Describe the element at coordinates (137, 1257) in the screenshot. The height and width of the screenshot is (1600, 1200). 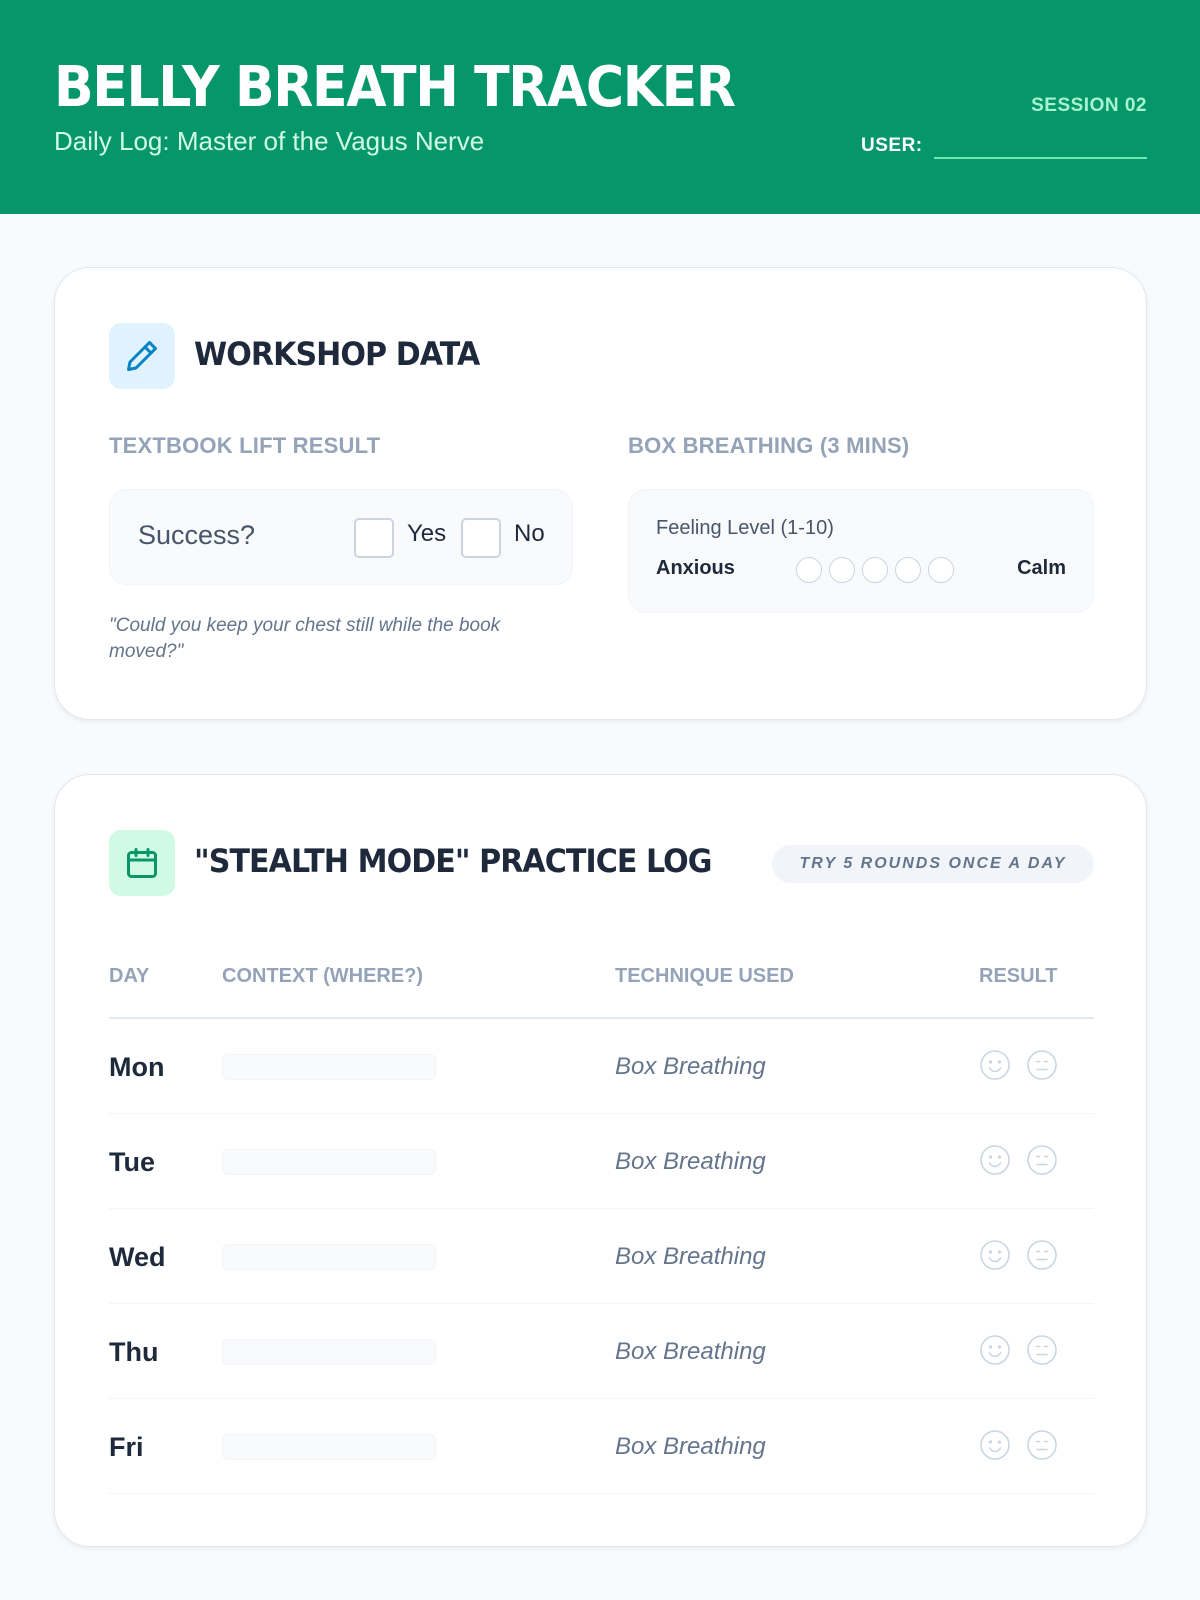
I see `row-day: Wed` at that location.